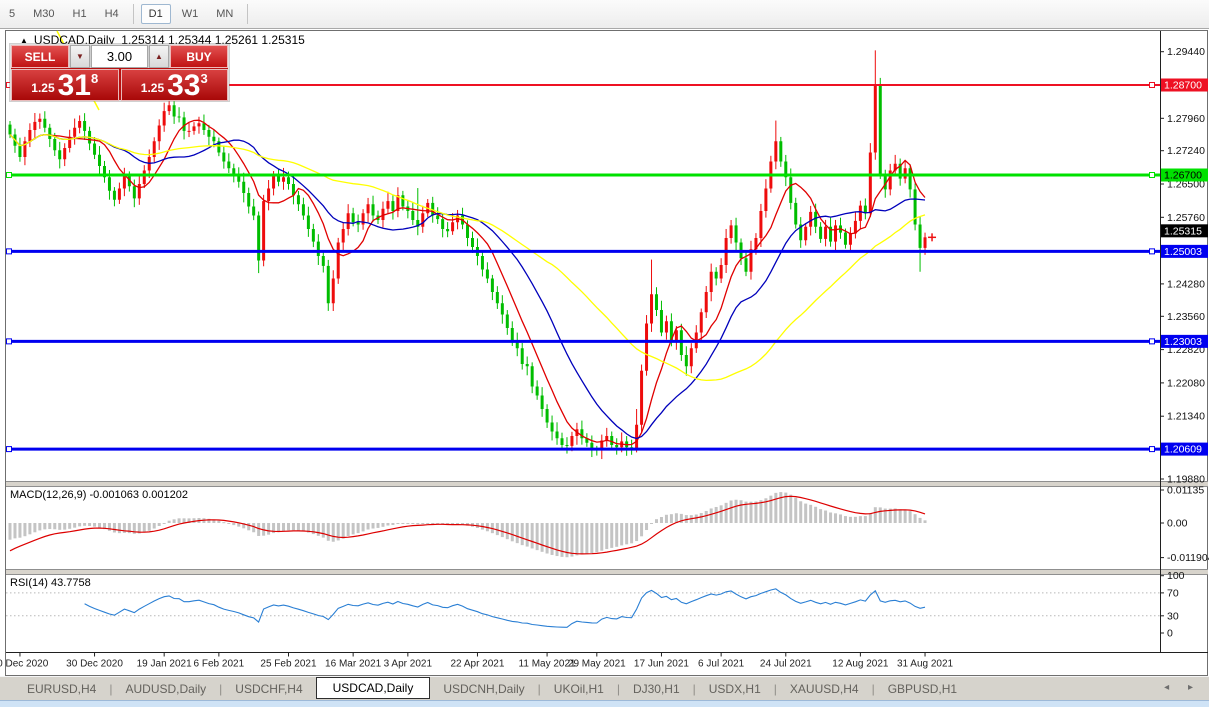 The height and width of the screenshot is (707, 1209). Describe the element at coordinates (183, 86) in the screenshot. I see `buy-price-big: 33` at that location.